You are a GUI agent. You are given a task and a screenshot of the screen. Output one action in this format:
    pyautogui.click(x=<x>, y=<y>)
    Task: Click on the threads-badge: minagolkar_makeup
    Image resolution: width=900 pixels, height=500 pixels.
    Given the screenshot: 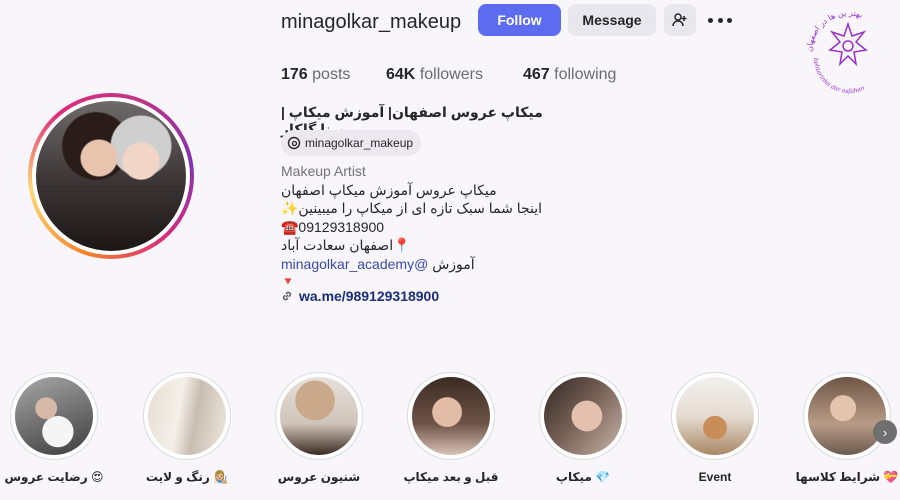 What is the action you would take?
    pyautogui.click(x=351, y=143)
    